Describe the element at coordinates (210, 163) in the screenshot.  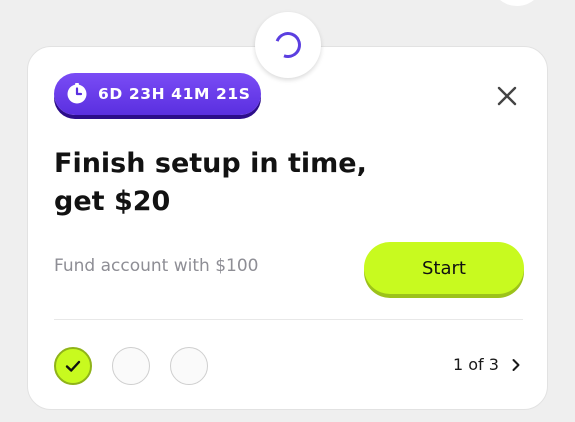
I see `headline-line-1: Finish setup in time,` at that location.